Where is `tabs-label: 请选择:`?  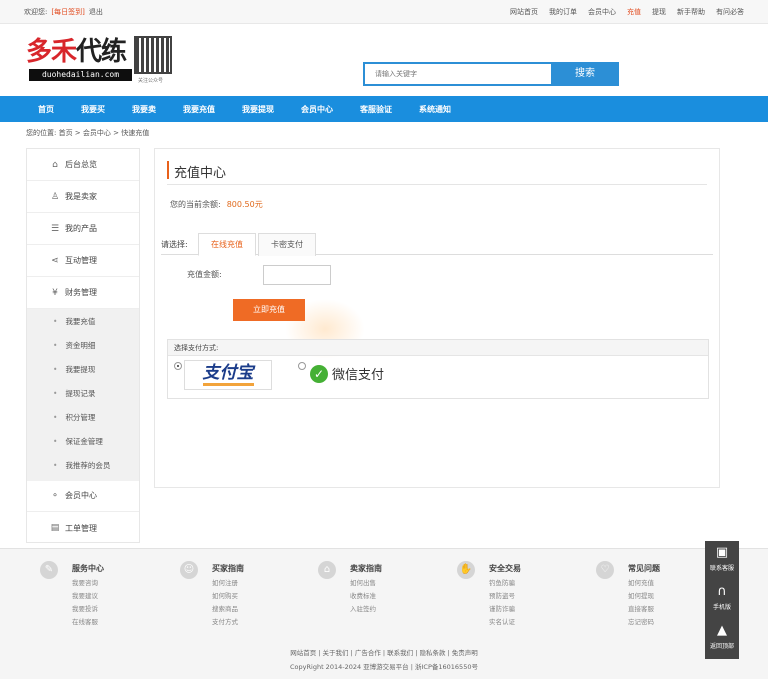 tabs-label: 请选择: is located at coordinates (174, 244).